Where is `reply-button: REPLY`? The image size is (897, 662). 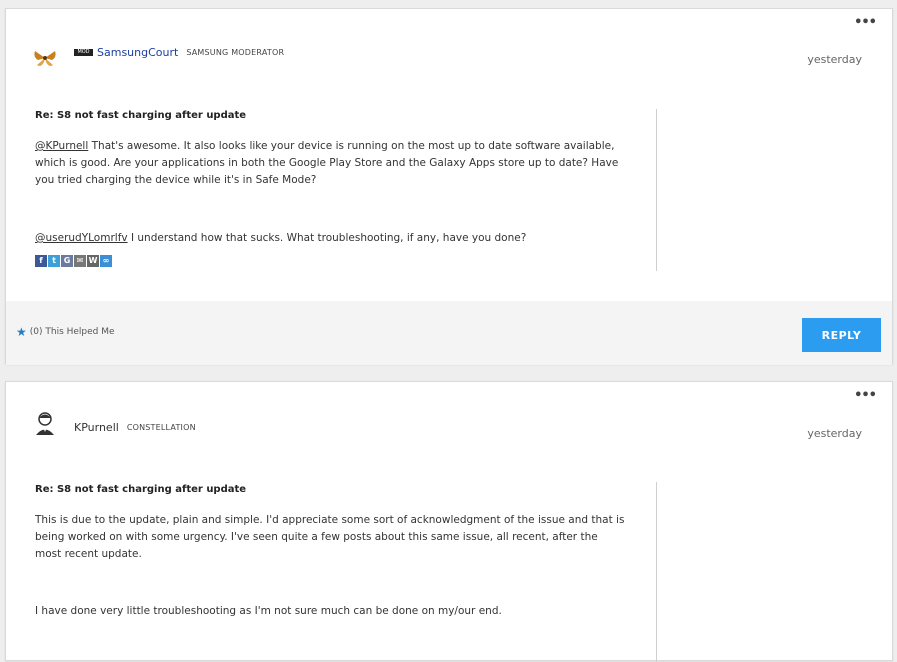
reply-button: REPLY is located at coordinates (841, 335).